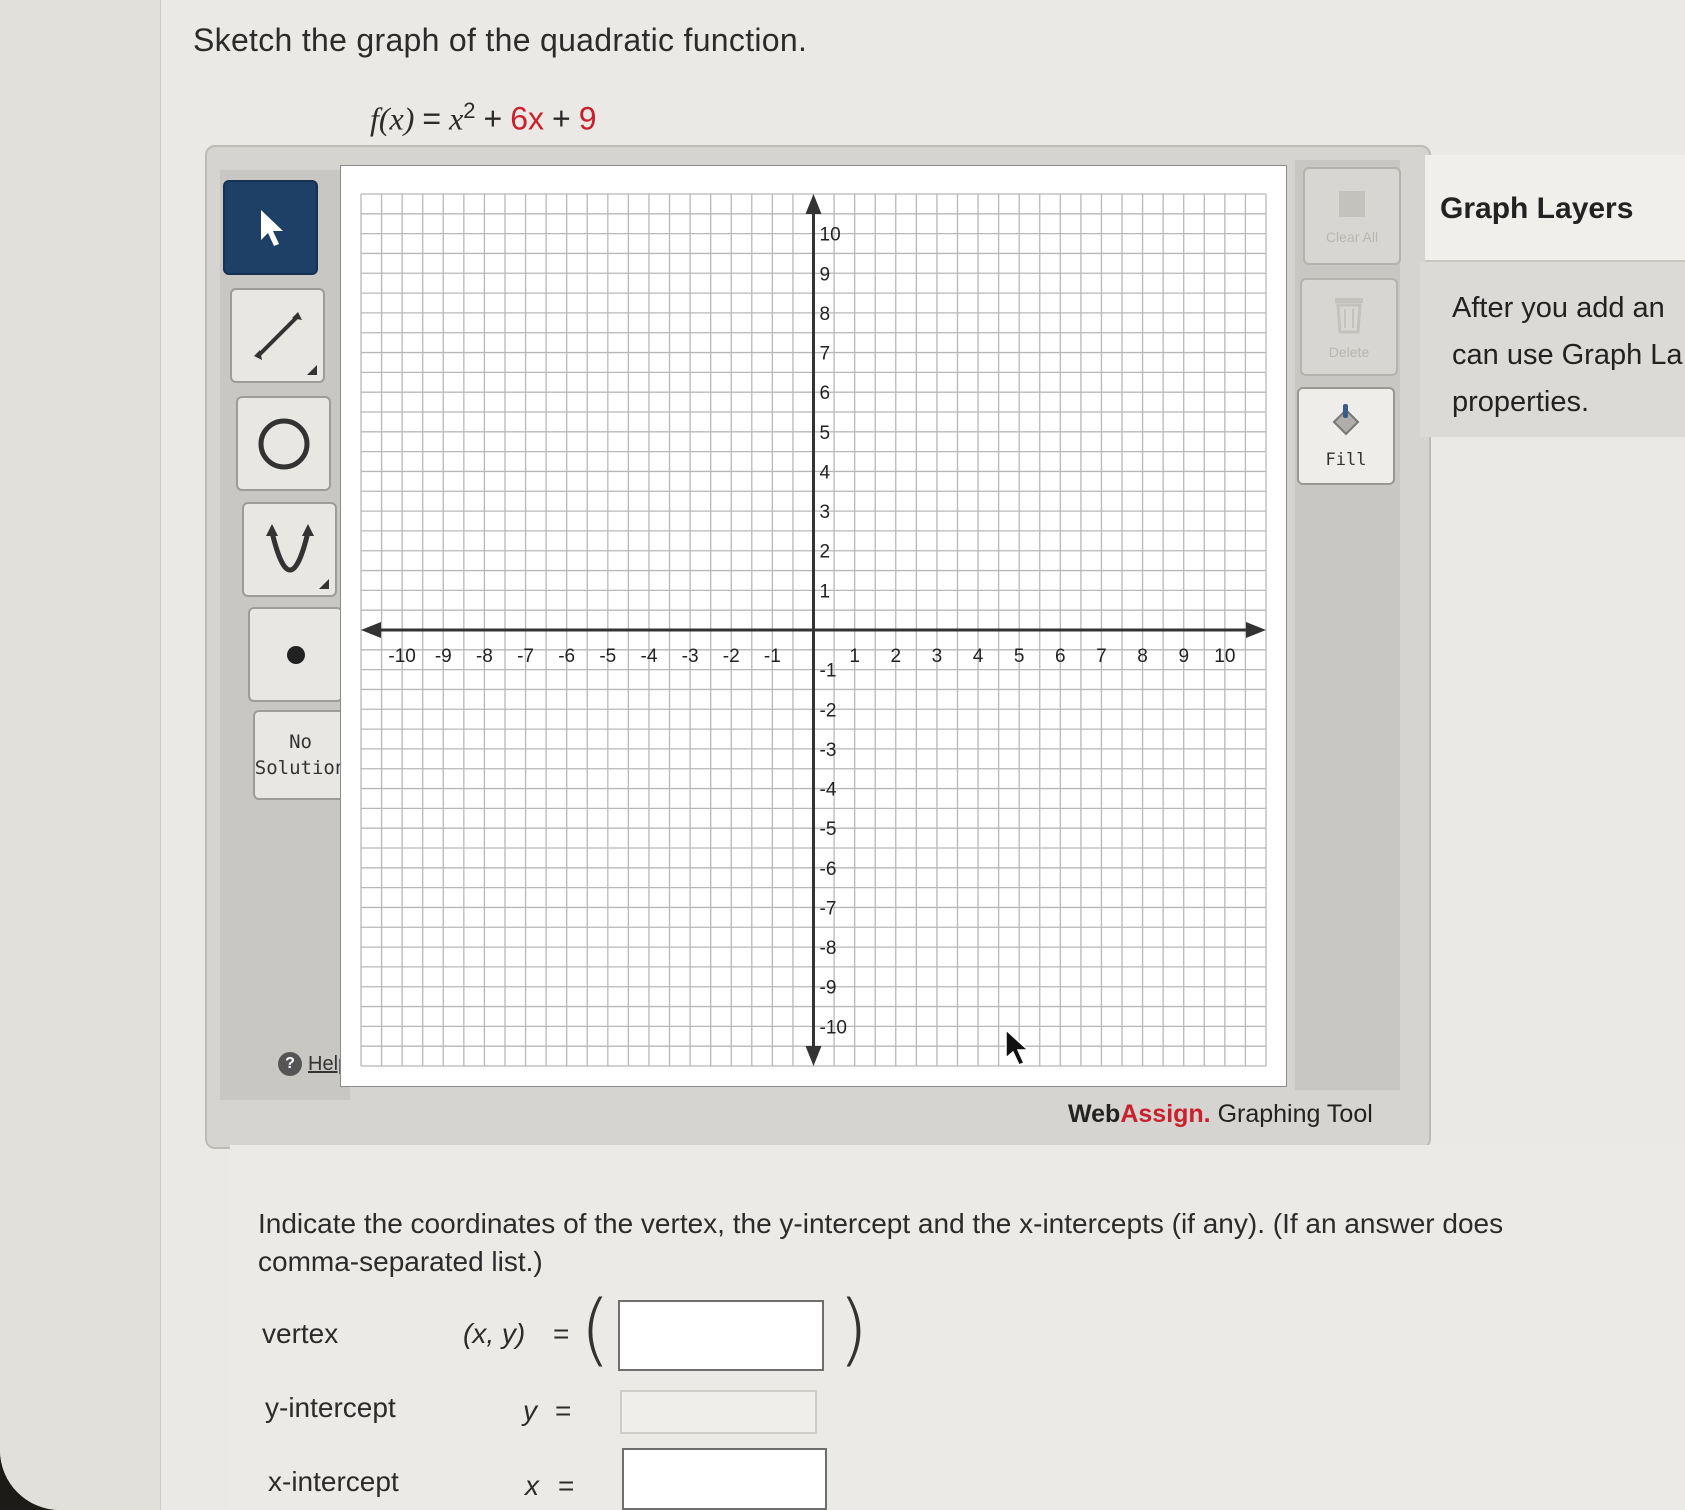  What do you see at coordinates (400, 1261) in the screenshot?
I see `instructions-line-2: comma-separated list.)` at bounding box center [400, 1261].